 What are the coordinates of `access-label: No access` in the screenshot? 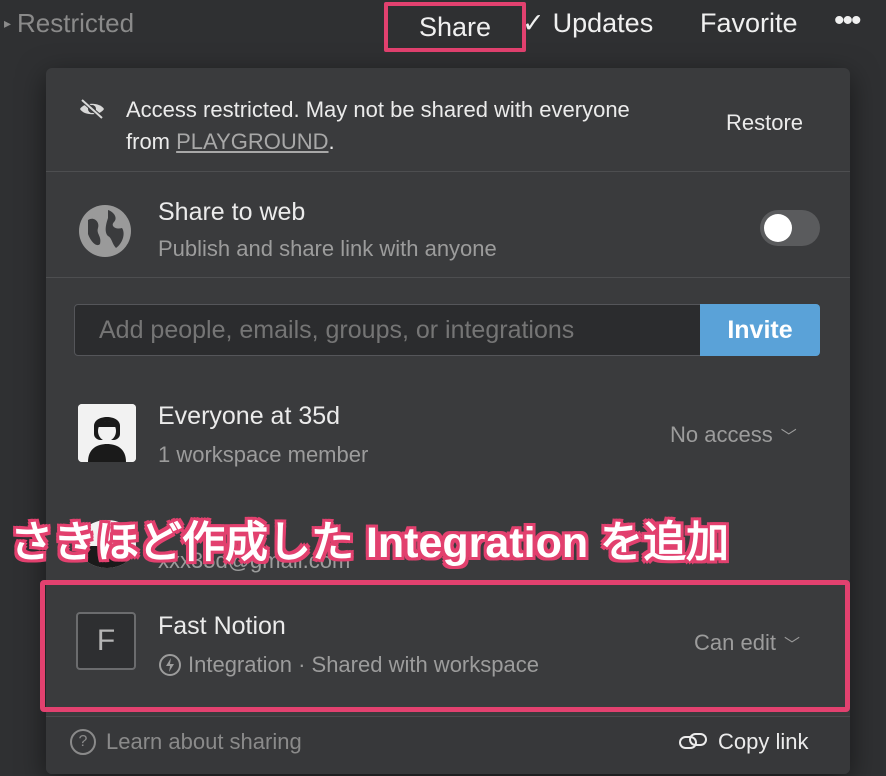 It's located at (721, 434).